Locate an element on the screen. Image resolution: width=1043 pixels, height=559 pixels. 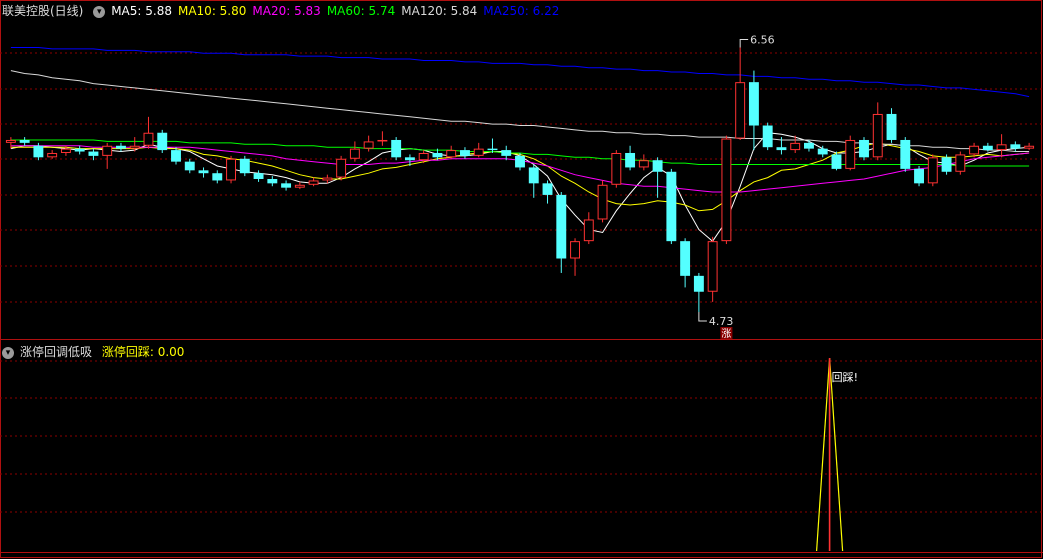
limit-up-badge-label: 涨 is located at coordinates (726, 334).